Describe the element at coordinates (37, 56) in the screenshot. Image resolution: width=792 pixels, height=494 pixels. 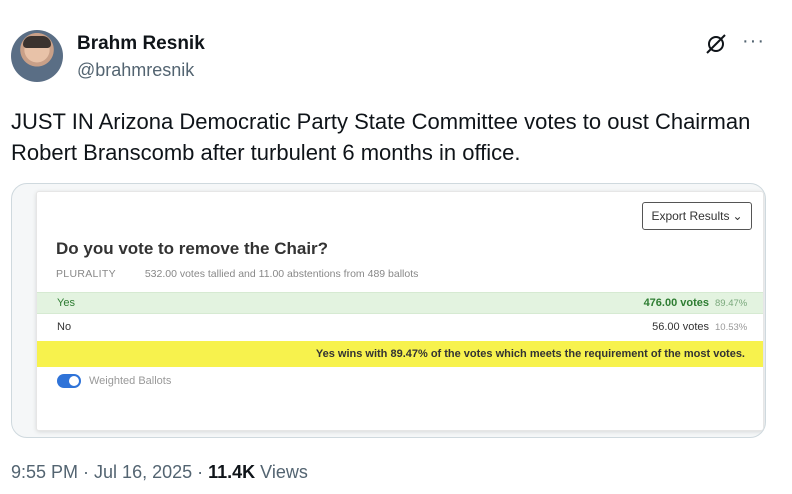
I see `author-avatar` at that location.